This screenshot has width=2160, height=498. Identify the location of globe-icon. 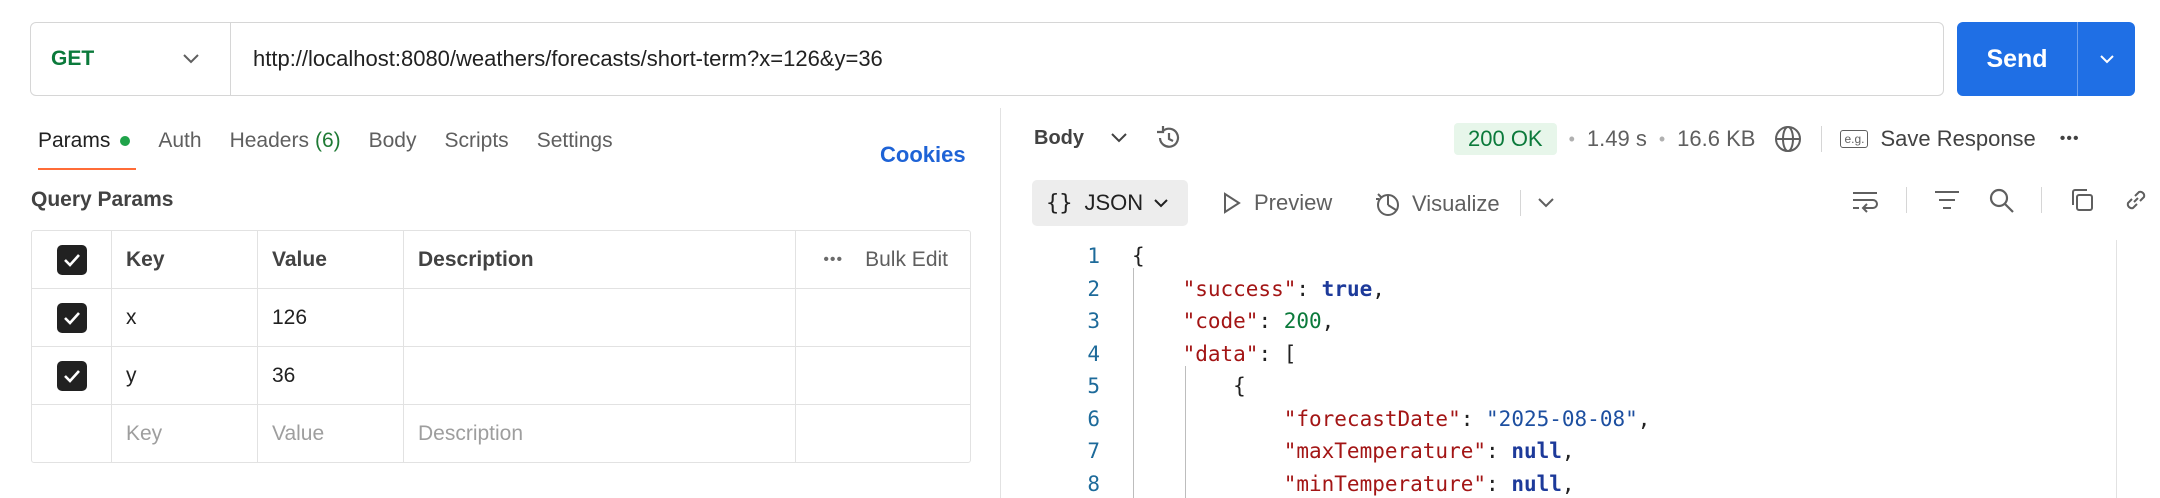
(1788, 139).